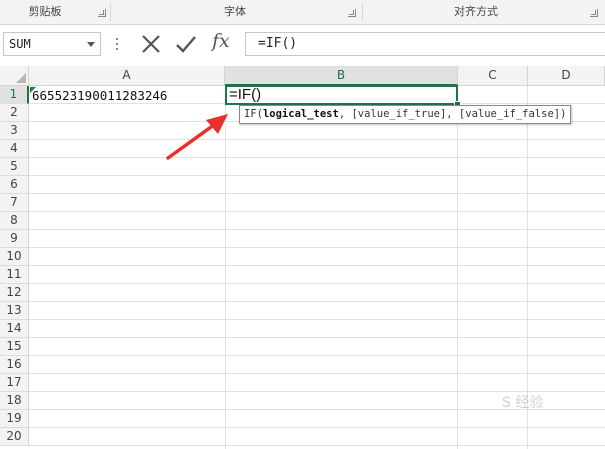  Describe the element at coordinates (14, 257) in the screenshot. I see `row-header: 10` at that location.